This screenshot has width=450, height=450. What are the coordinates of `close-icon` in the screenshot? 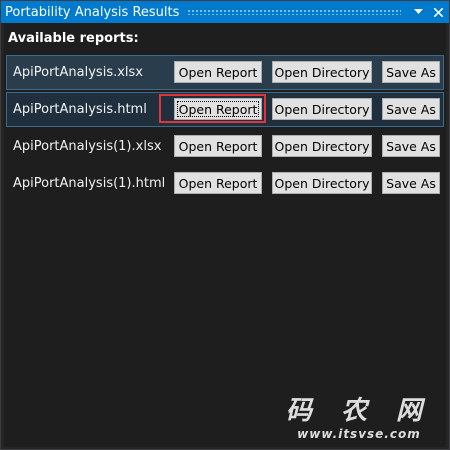 It's located at (438, 12).